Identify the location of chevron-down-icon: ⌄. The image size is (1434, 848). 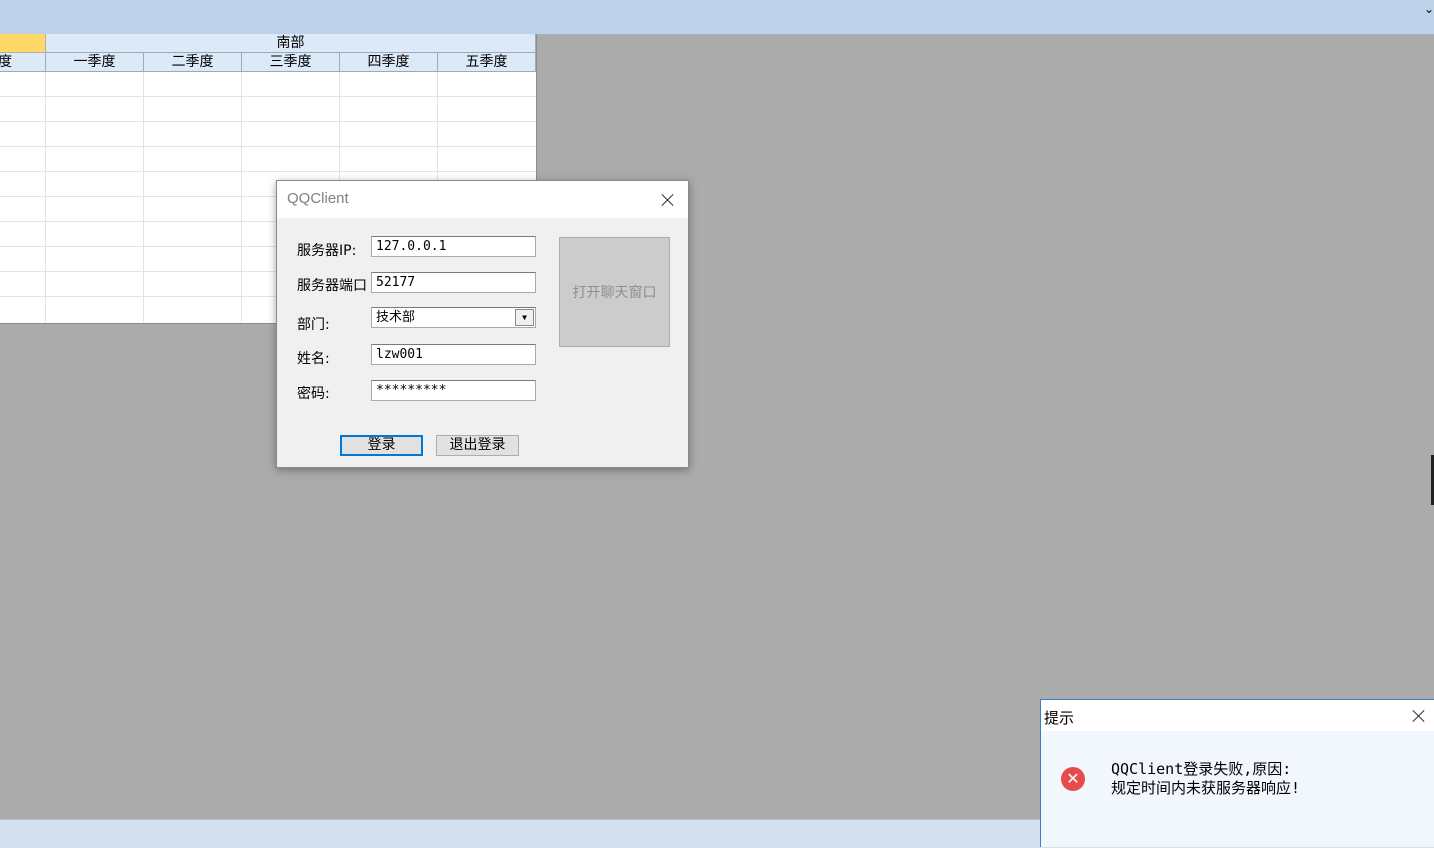
(1429, 9).